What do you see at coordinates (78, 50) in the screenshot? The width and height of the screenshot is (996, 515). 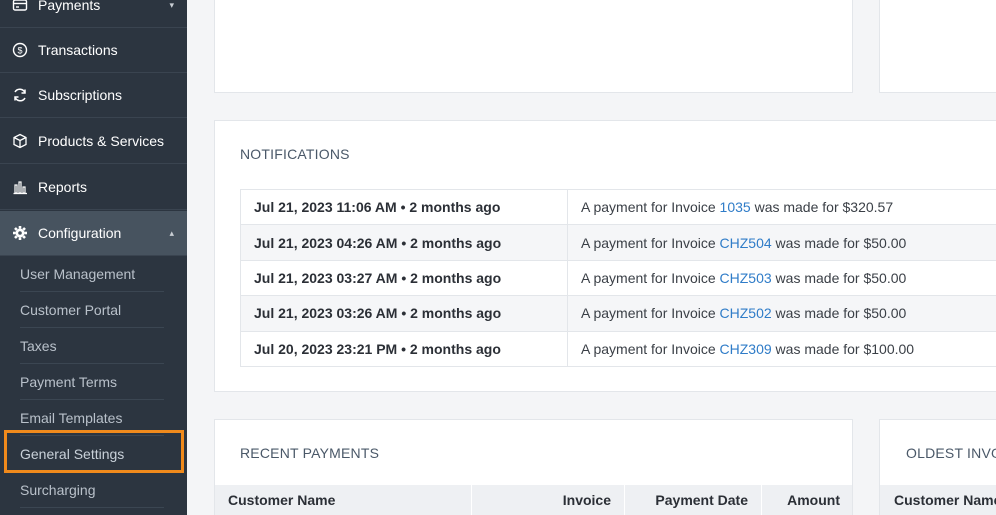 I see `sidebar-item-label: Transactions` at bounding box center [78, 50].